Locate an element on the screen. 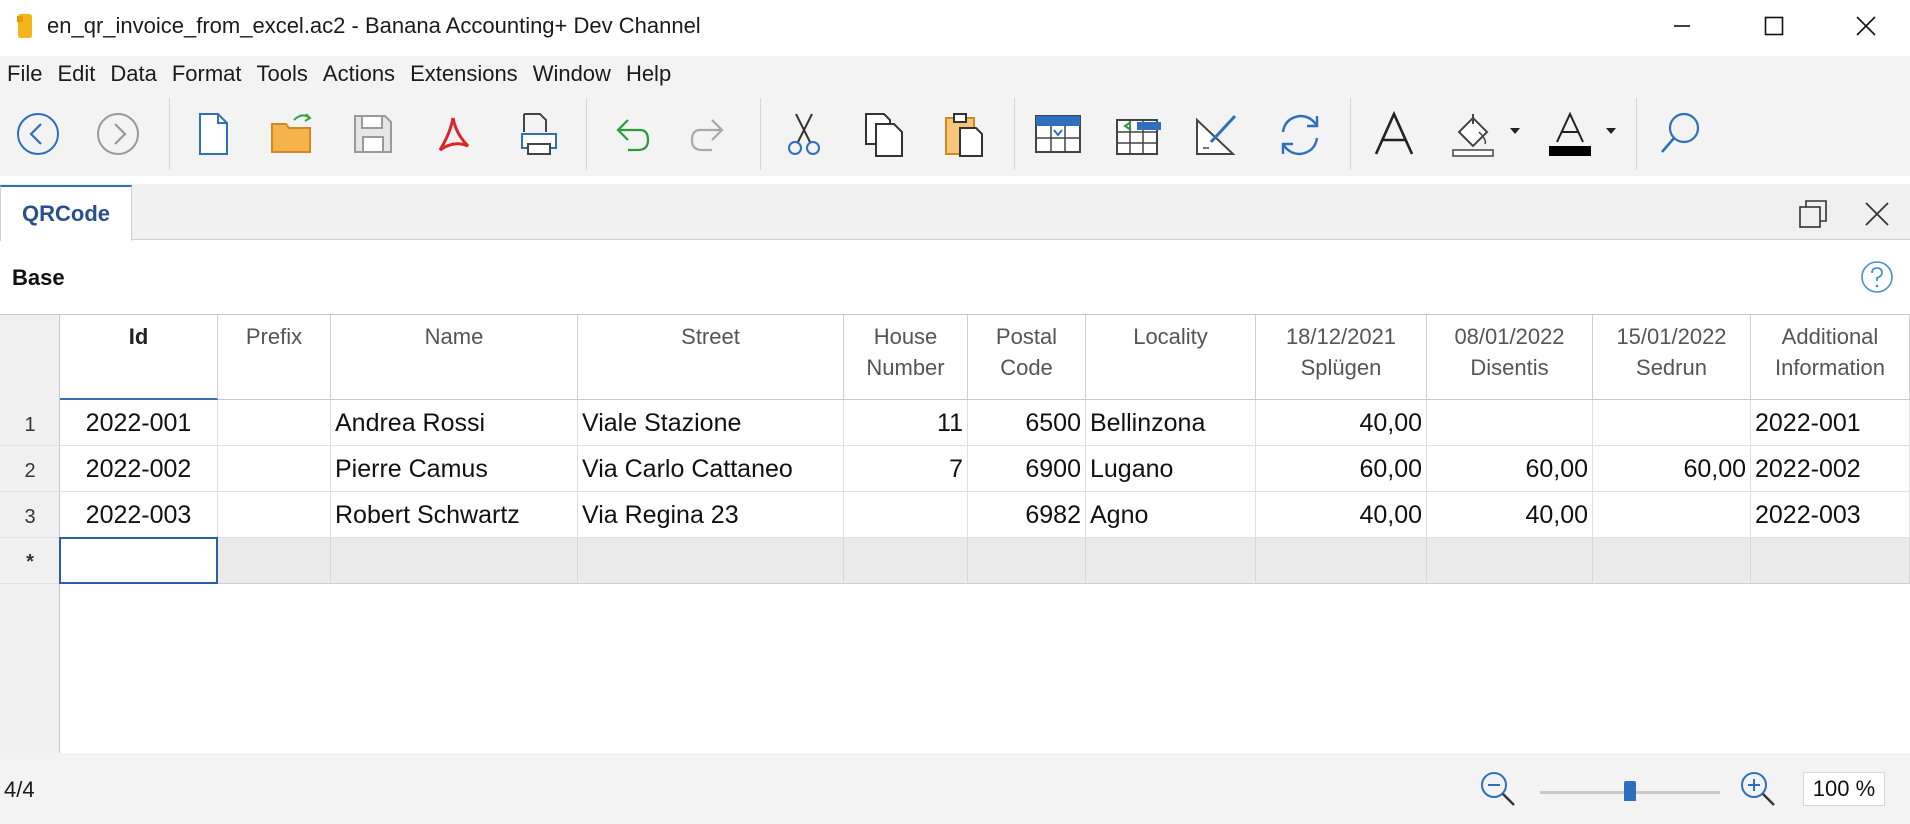  menu-file: File is located at coordinates (25, 74).